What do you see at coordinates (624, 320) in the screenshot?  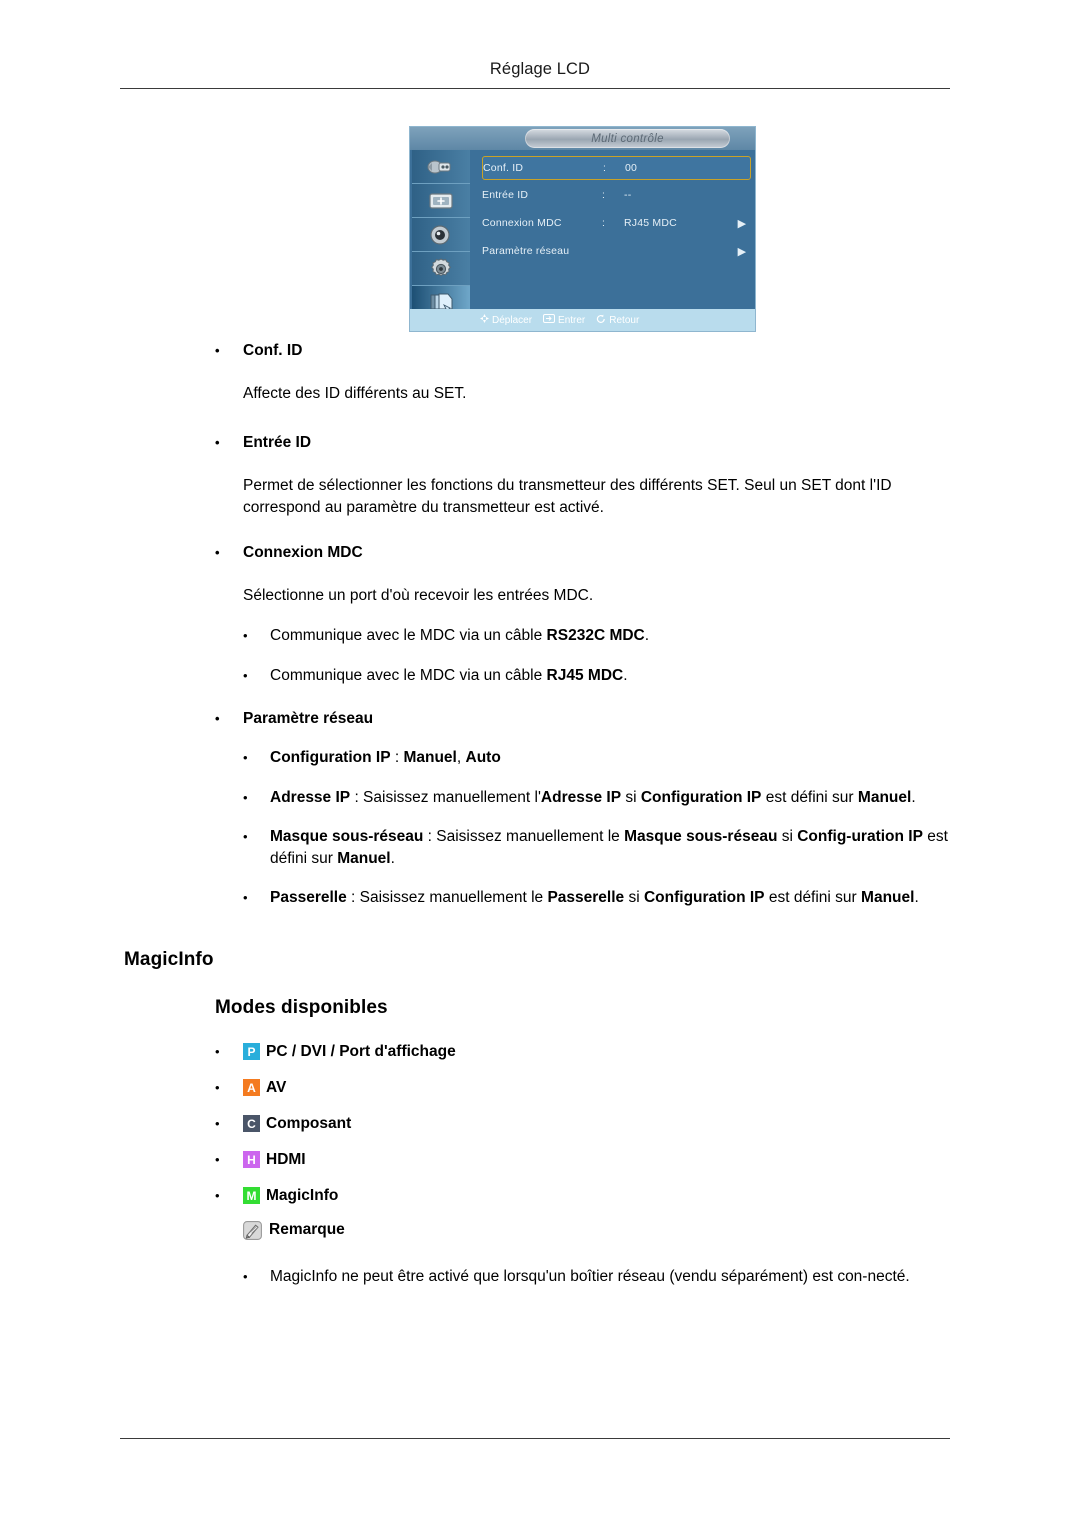 I see `osd-hint-label: Retour` at bounding box center [624, 320].